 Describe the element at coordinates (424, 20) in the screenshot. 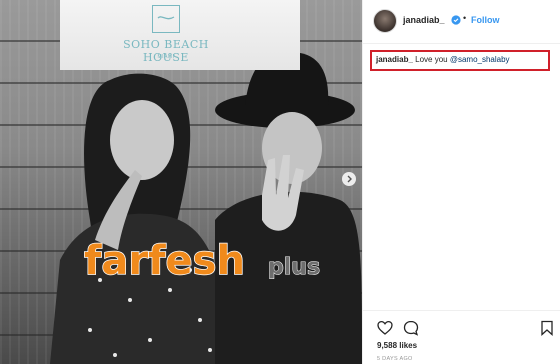

I see `header-username: janadiab_` at that location.